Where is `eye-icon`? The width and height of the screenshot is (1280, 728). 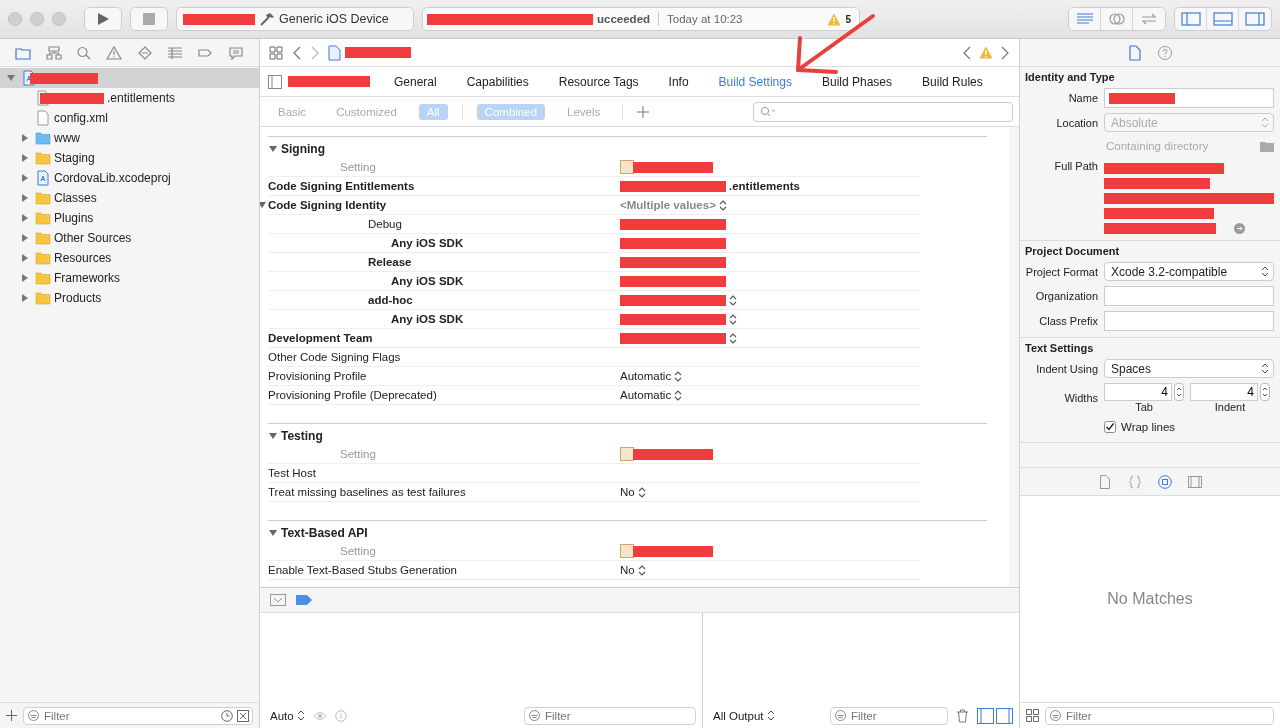 eye-icon is located at coordinates (319, 715).